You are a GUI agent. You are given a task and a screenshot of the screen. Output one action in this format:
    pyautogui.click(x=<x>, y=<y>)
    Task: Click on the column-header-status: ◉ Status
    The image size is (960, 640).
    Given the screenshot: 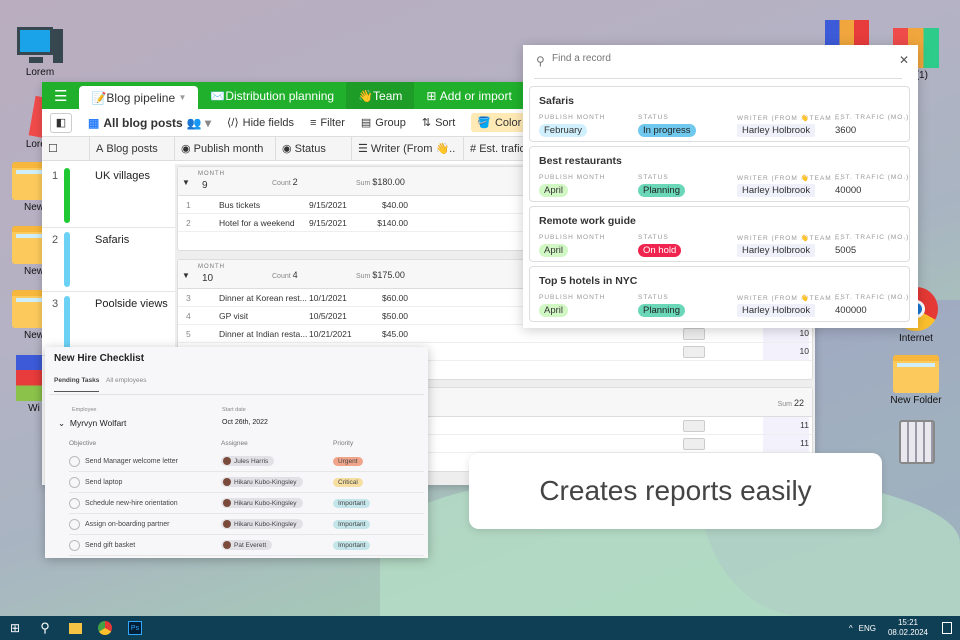 What is the action you would take?
    pyautogui.click(x=314, y=148)
    